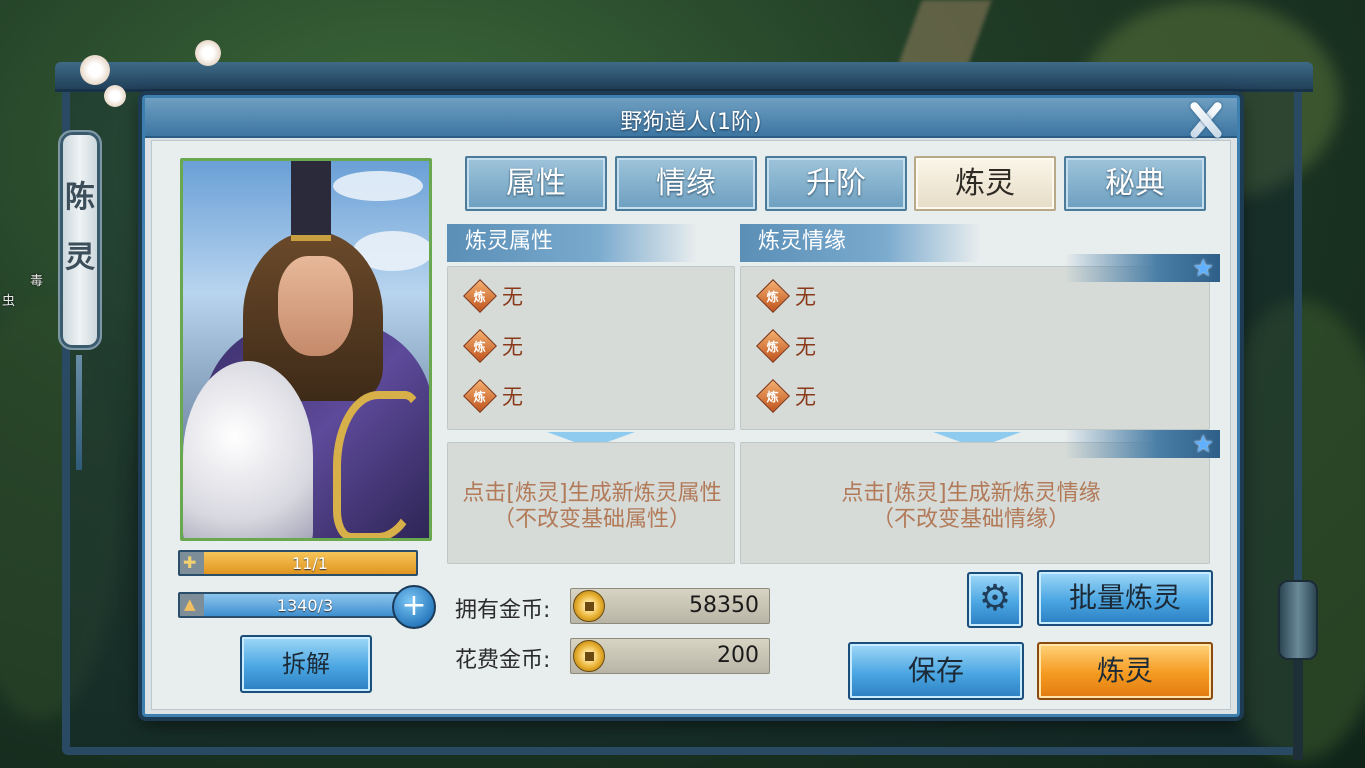  Describe the element at coordinates (1298, 710) in the screenshot. I see `lantern-post` at that location.